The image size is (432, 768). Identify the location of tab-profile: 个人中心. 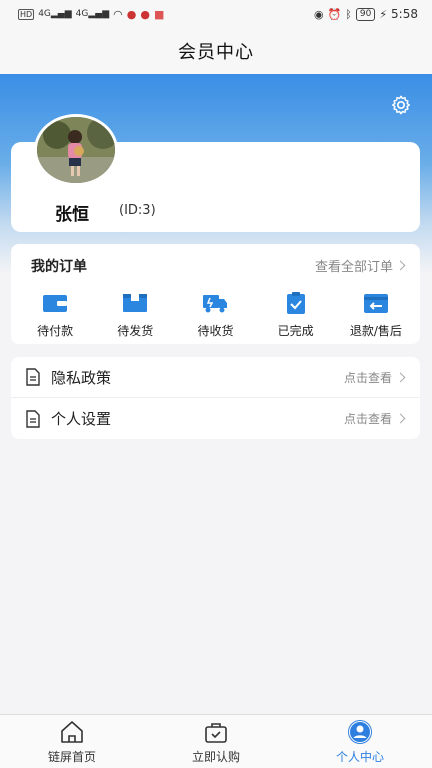
(360, 741).